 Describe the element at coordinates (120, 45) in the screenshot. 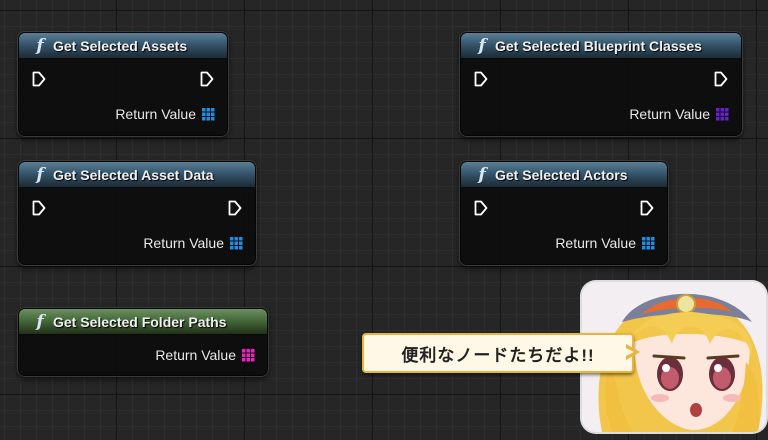

I see `node-title: Get Selected Assets` at that location.